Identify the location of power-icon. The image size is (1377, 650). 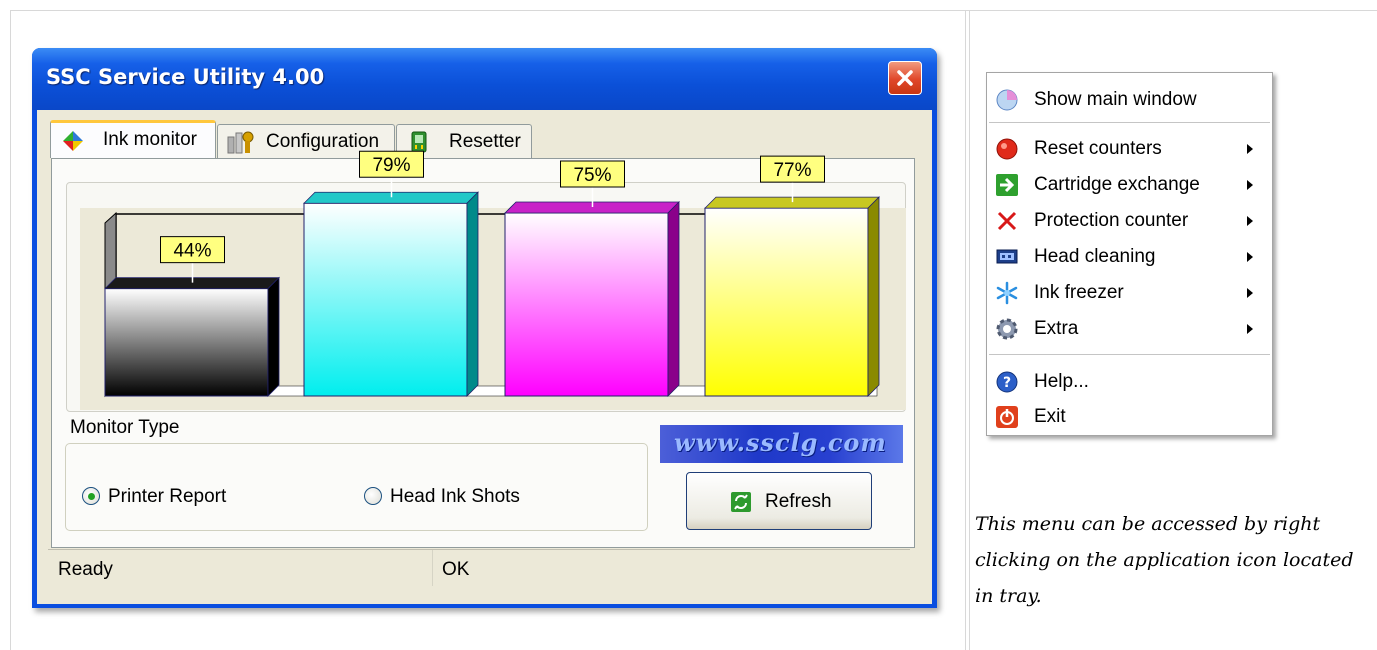
(1007, 417).